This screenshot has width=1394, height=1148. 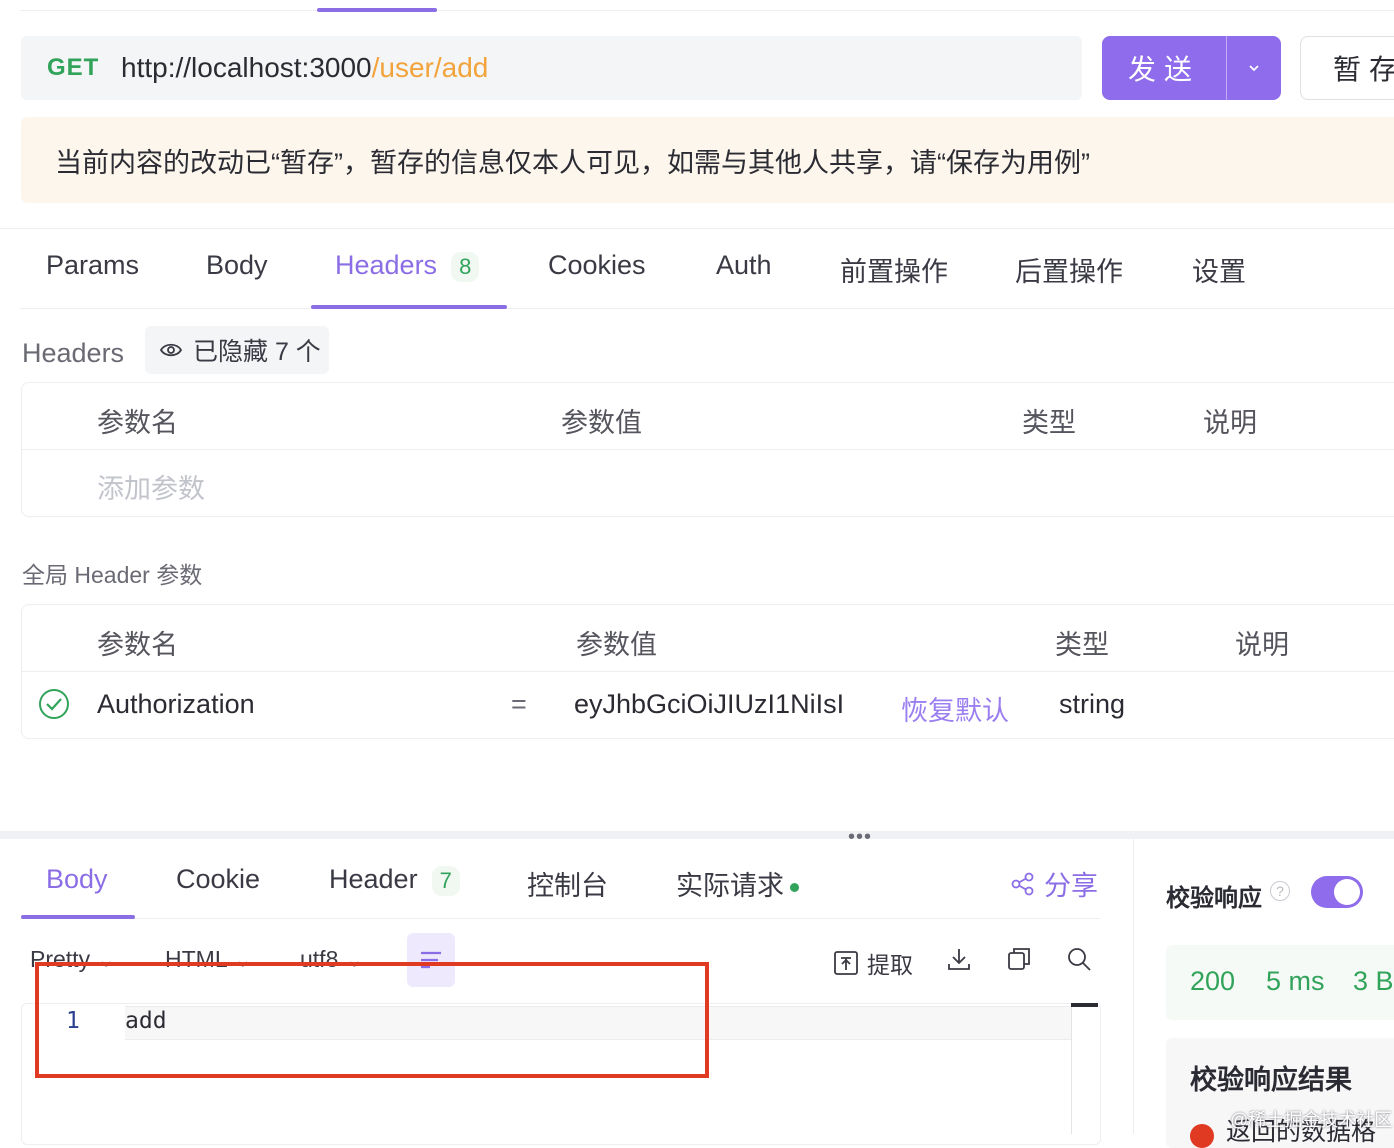 What do you see at coordinates (377, 10) in the screenshot?
I see `top-tab-indicator` at bounding box center [377, 10].